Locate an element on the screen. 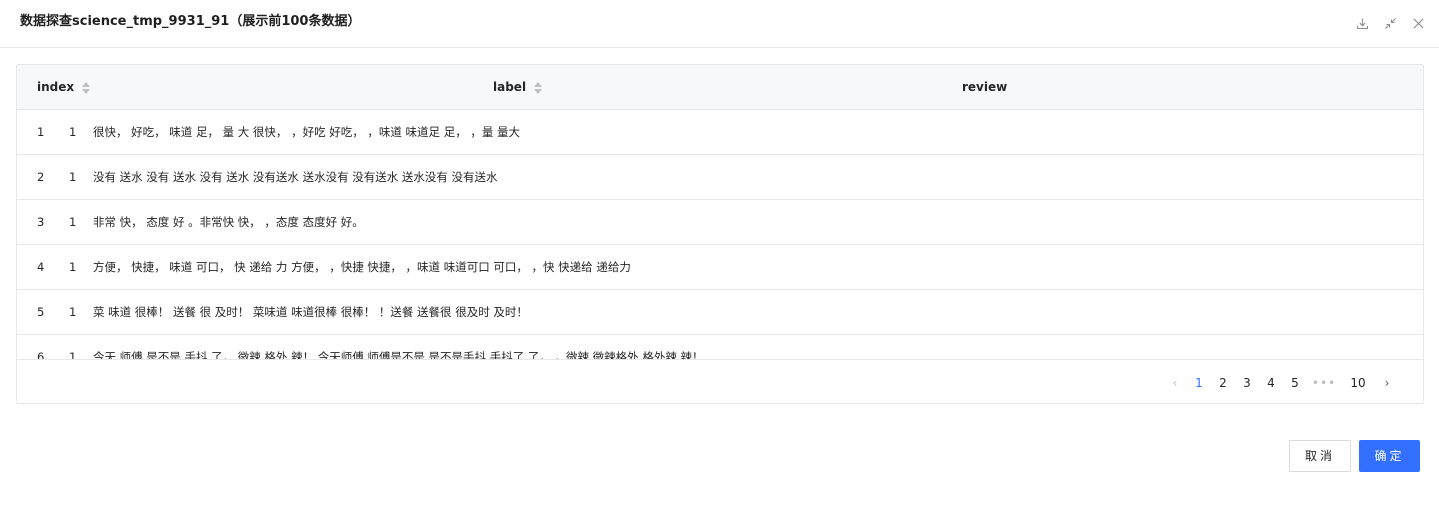 This screenshot has width=1439, height=521. close-icon is located at coordinates (1418, 23).